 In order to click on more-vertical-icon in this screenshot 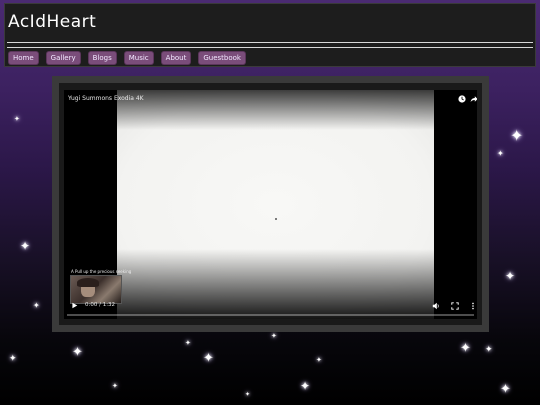, I will do `click(472, 305)`.